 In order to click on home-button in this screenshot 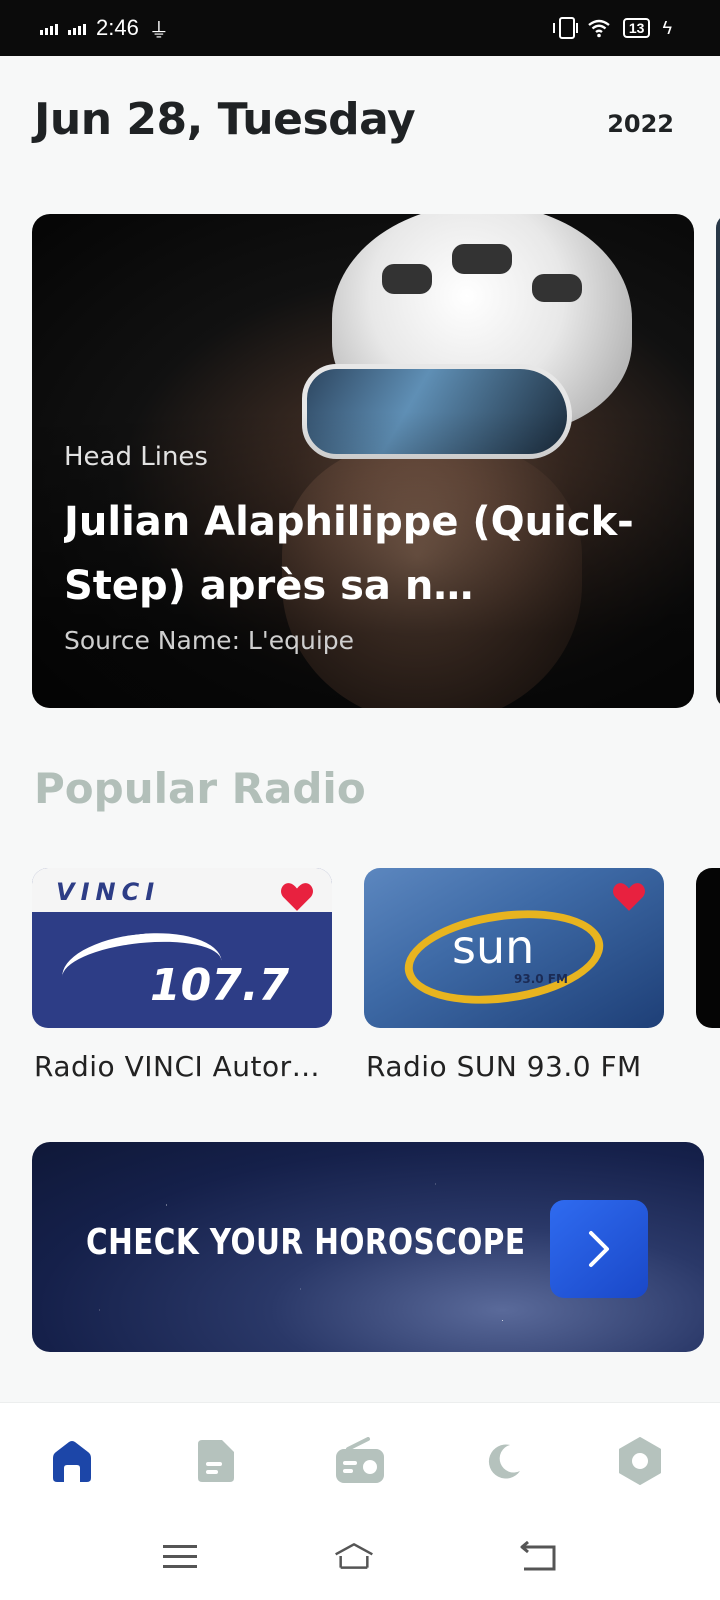, I will do `click(354, 1556)`.